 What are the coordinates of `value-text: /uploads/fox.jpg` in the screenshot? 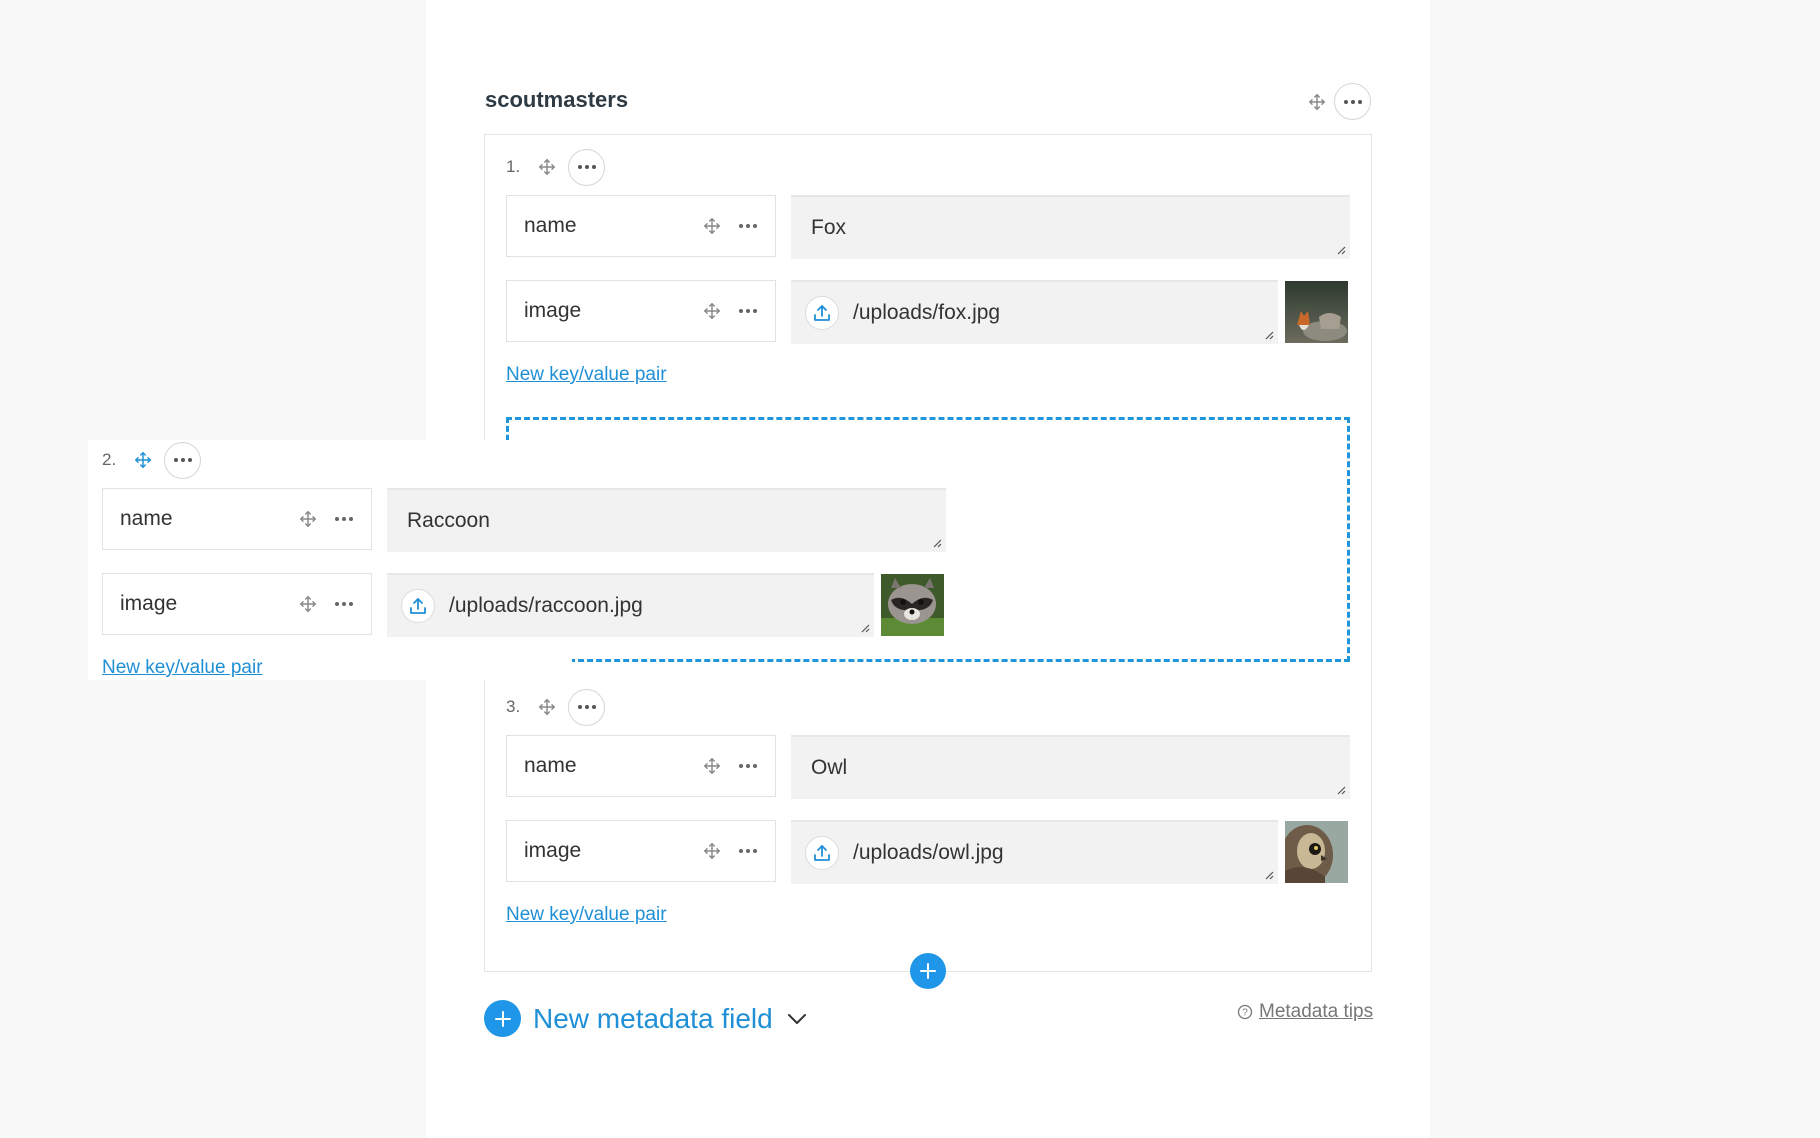 It's located at (927, 312).